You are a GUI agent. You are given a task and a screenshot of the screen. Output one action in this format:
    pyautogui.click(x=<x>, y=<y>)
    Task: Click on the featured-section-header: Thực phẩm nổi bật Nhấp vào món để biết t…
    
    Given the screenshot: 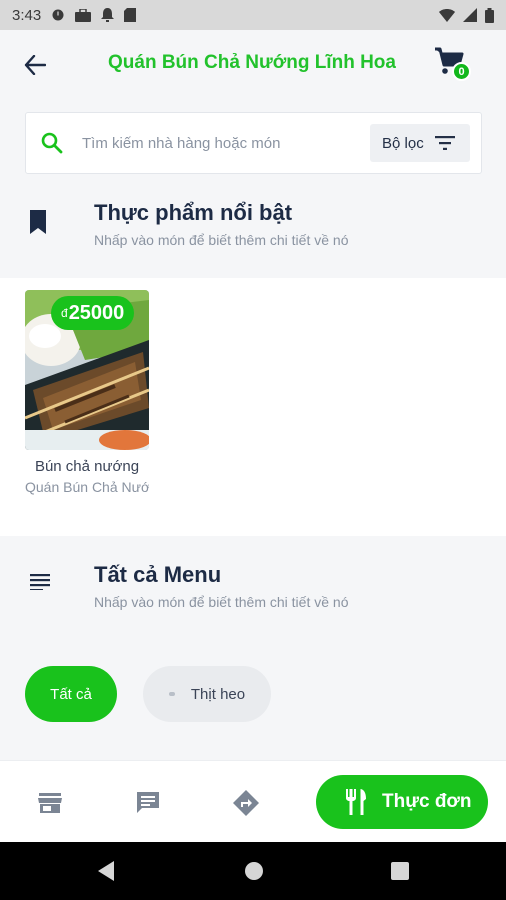 What is the action you would take?
    pyautogui.click(x=253, y=234)
    